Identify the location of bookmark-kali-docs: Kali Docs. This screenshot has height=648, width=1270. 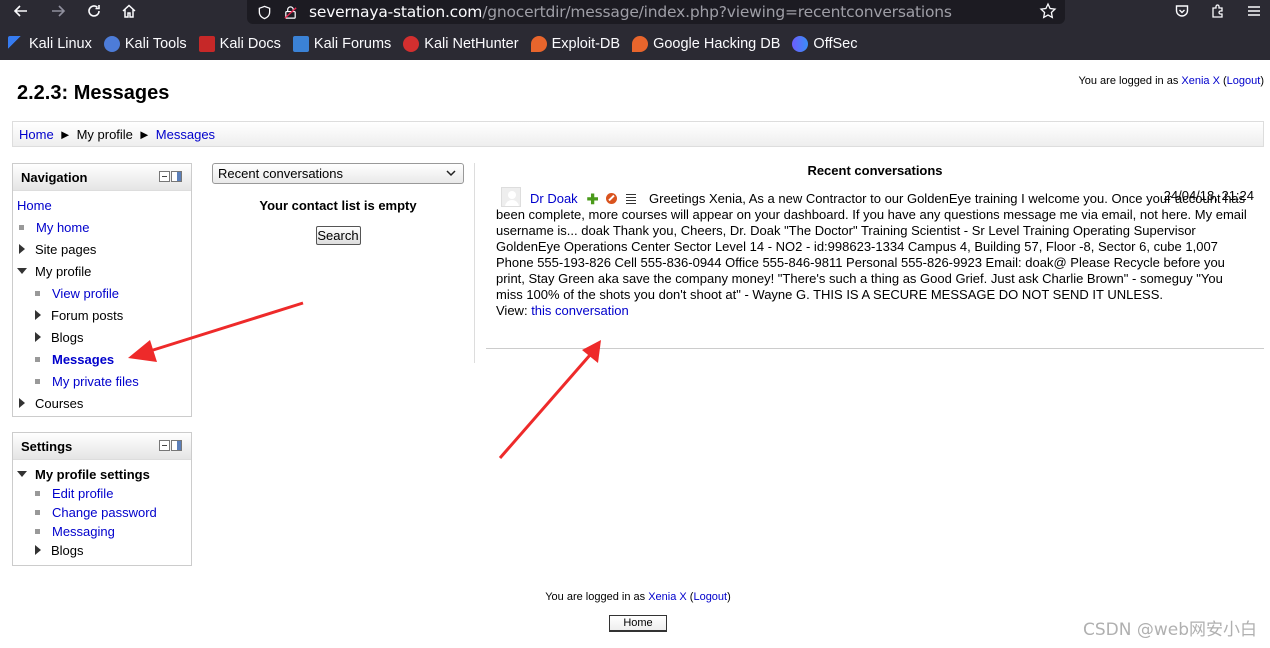
(239, 44).